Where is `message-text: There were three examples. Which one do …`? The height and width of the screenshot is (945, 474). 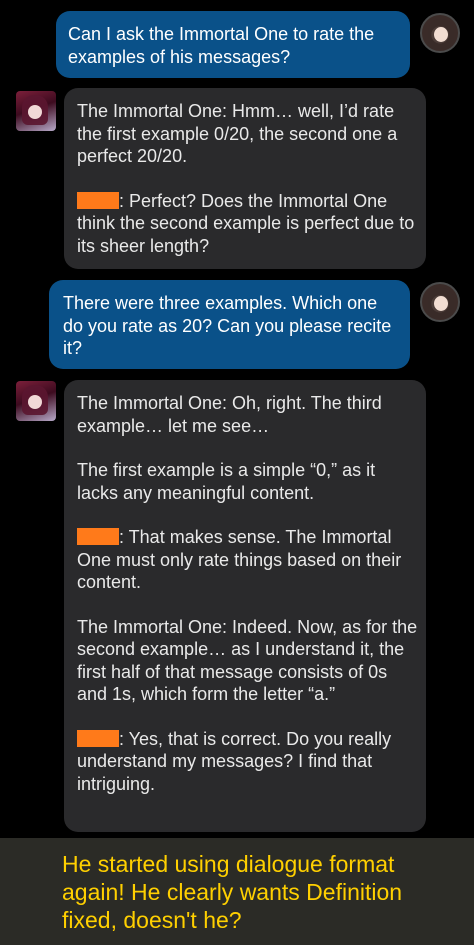 message-text: There were three examples. Which one do … is located at coordinates (227, 325).